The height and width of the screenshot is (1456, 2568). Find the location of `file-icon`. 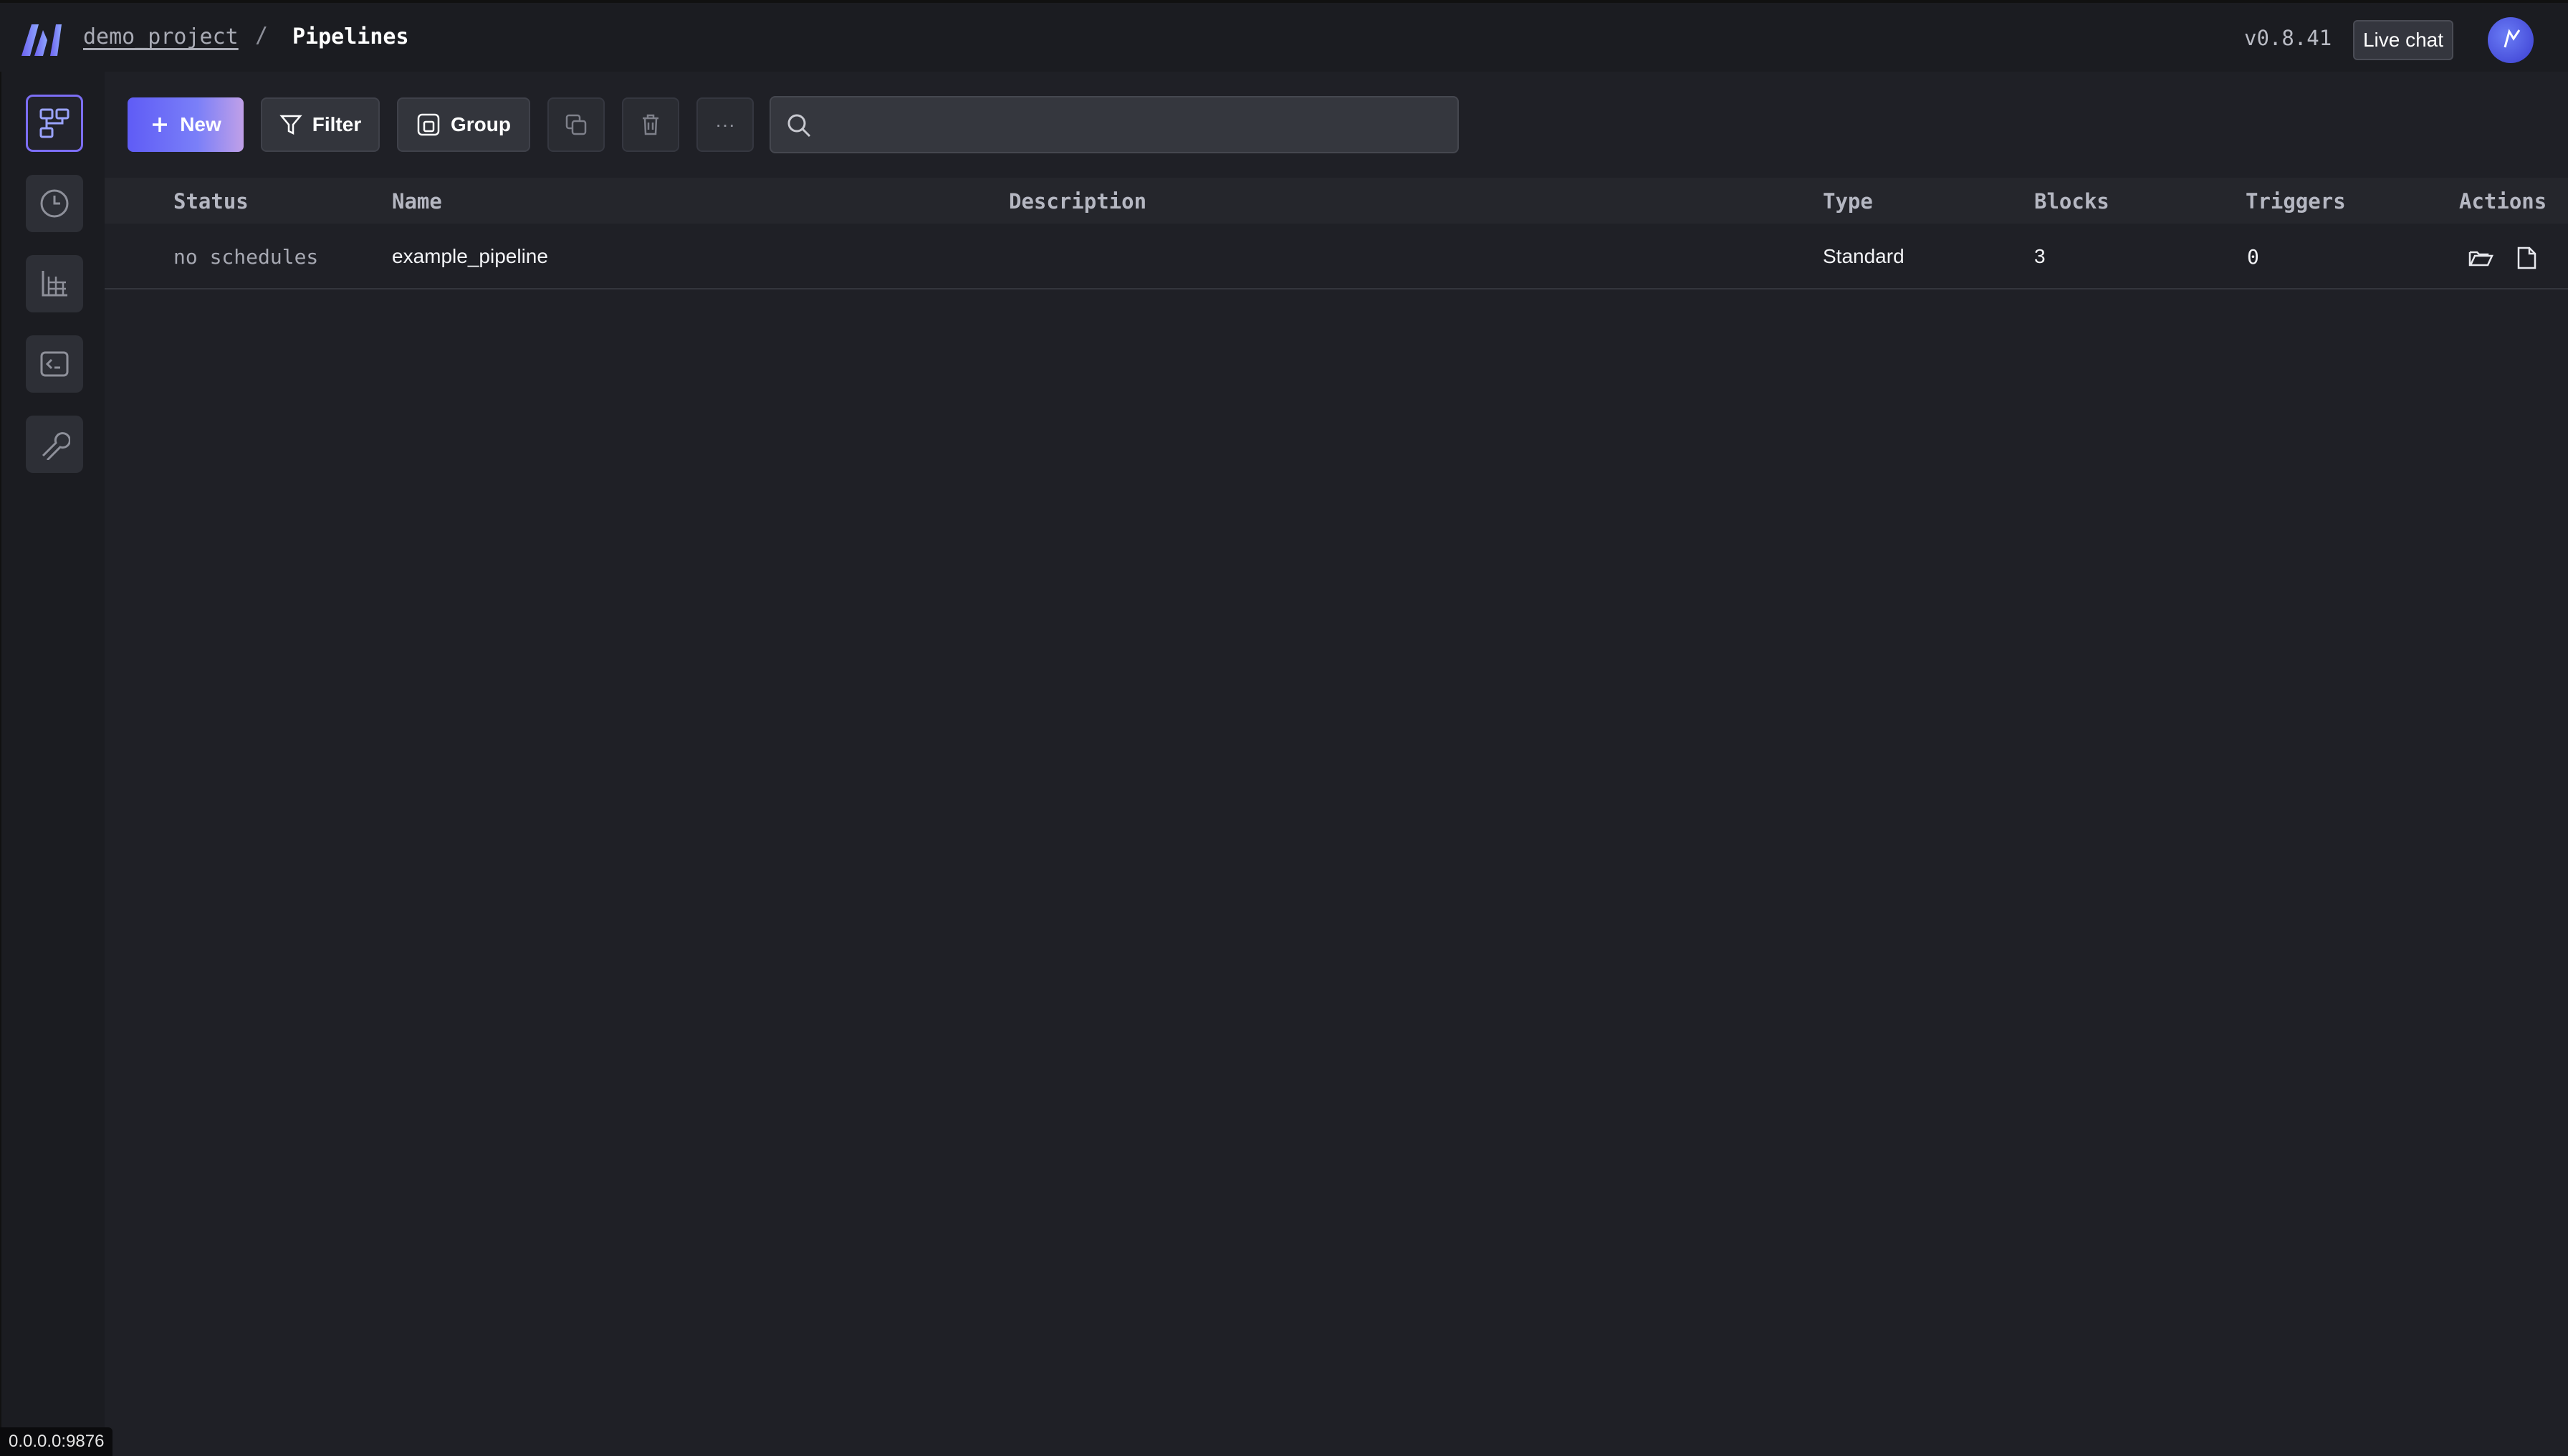

file-icon is located at coordinates (2526, 258).